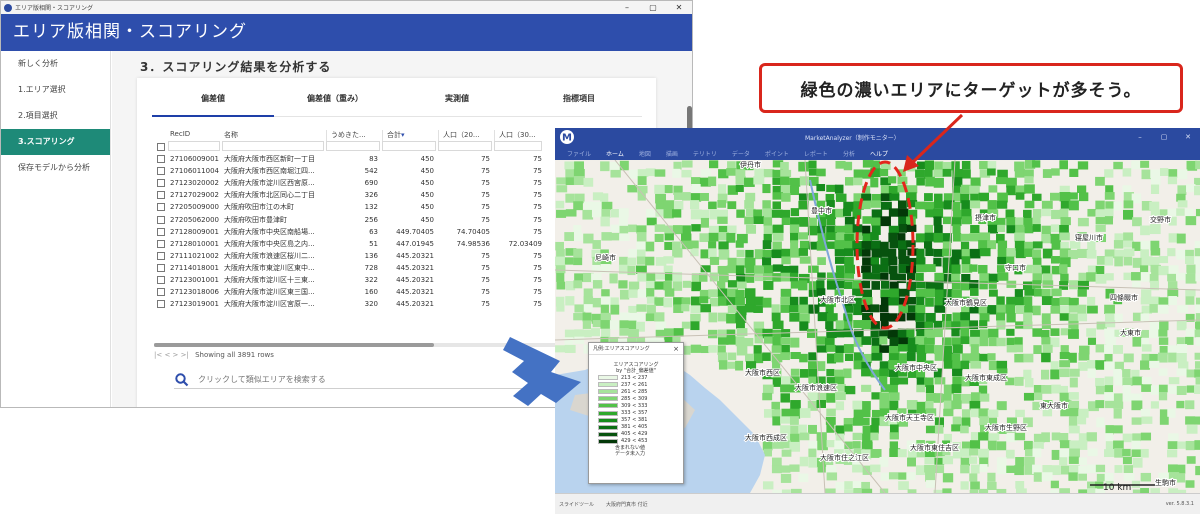  I want to click on tab-actual-values: 実測値, so click(457, 103).